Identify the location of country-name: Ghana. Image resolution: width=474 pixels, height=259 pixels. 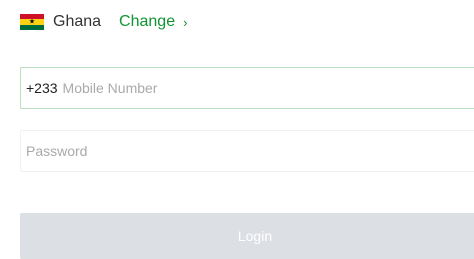
(77, 21).